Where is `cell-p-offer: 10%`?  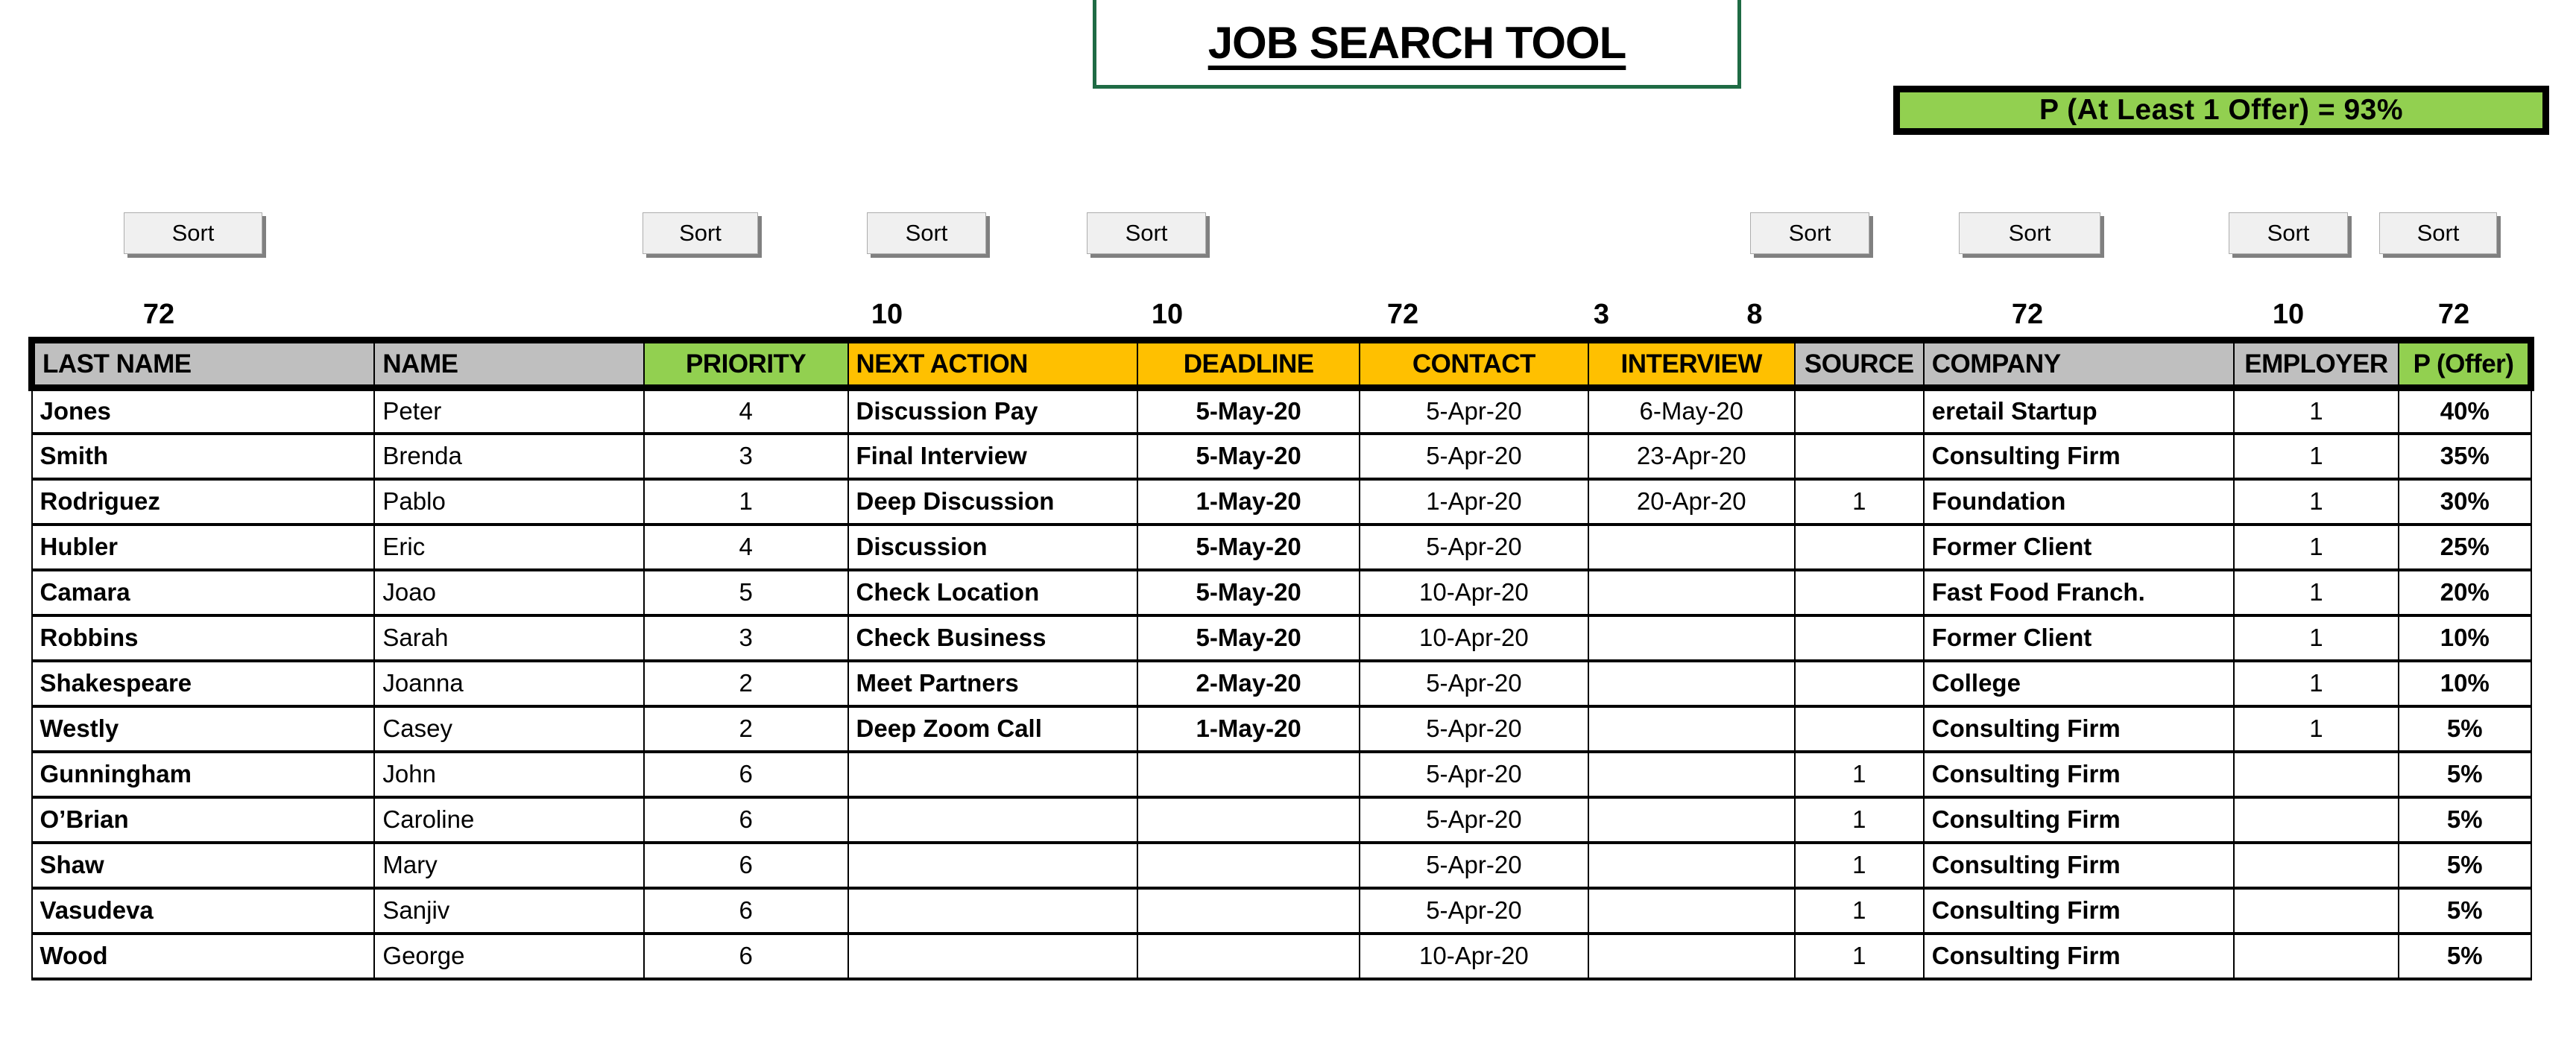
cell-p-offer: 10% is located at coordinates (2465, 683).